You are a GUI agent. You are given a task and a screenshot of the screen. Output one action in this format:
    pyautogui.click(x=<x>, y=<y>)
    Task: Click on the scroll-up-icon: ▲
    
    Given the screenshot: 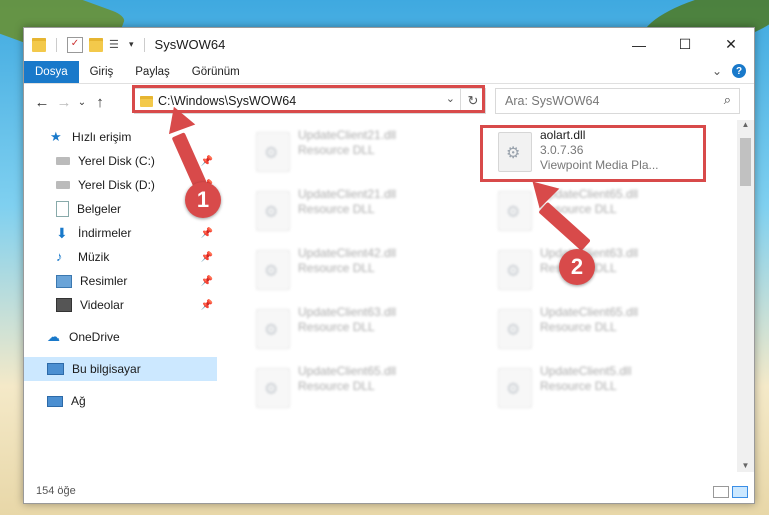 What is the action you would take?
    pyautogui.click(x=745, y=124)
    